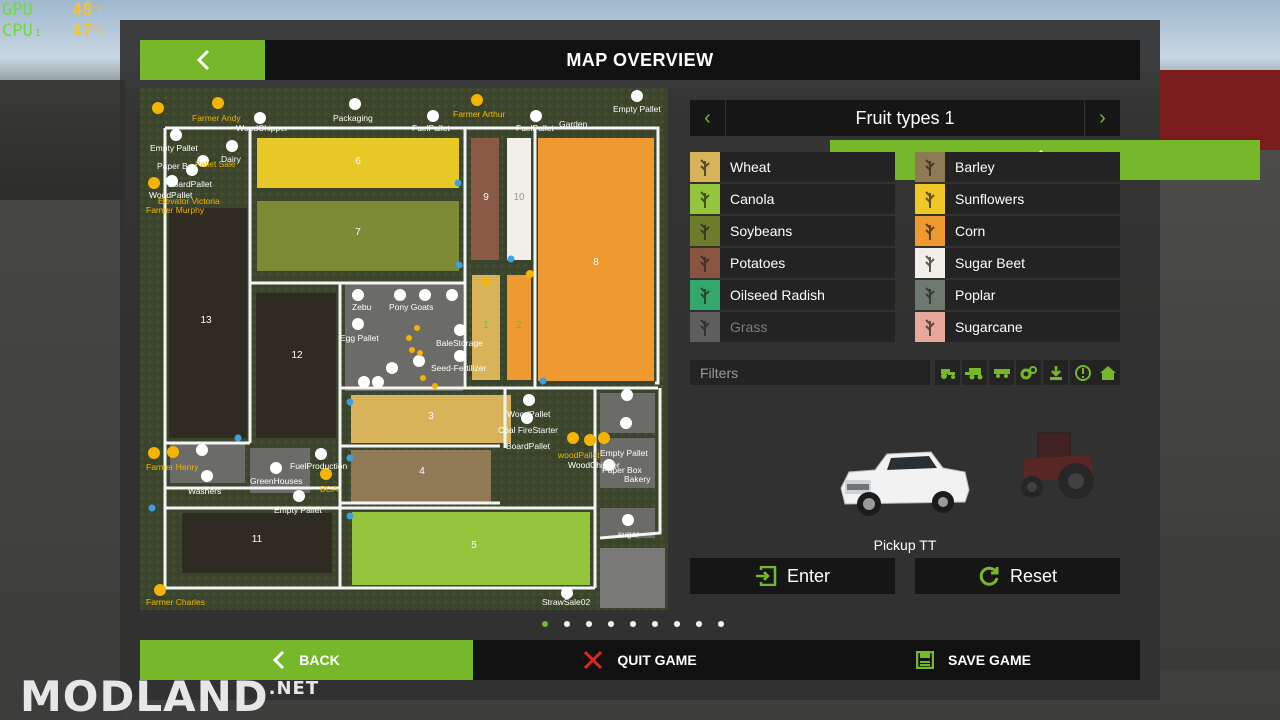 The height and width of the screenshot is (720, 1280). What do you see at coordinates (905, 545) in the screenshot?
I see `vehicle-name: Pickup TT` at bounding box center [905, 545].